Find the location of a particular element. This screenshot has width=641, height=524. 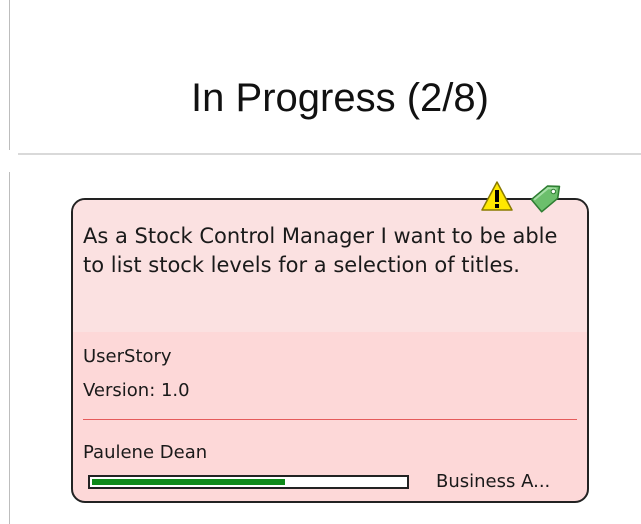

warning-icon is located at coordinates (497, 196).